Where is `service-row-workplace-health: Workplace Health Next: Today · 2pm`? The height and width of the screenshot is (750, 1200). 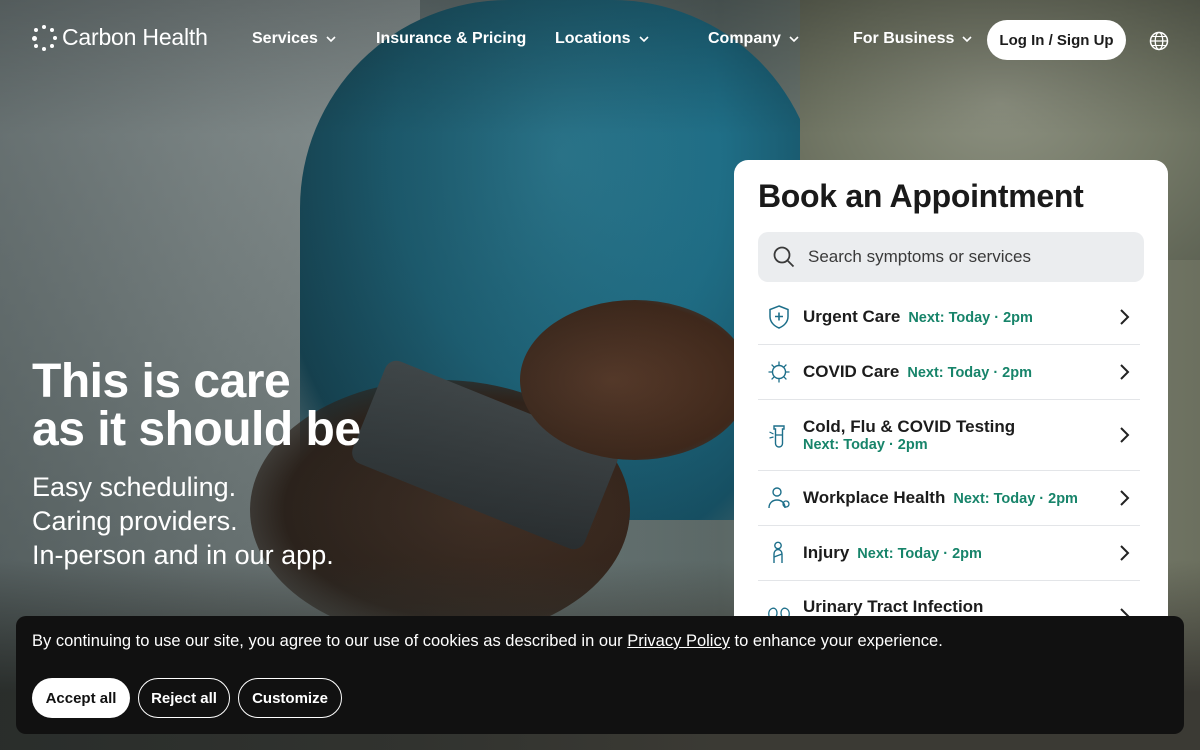
service-row-workplace-health: Workplace Health Next: Today · 2pm is located at coordinates (949, 498).